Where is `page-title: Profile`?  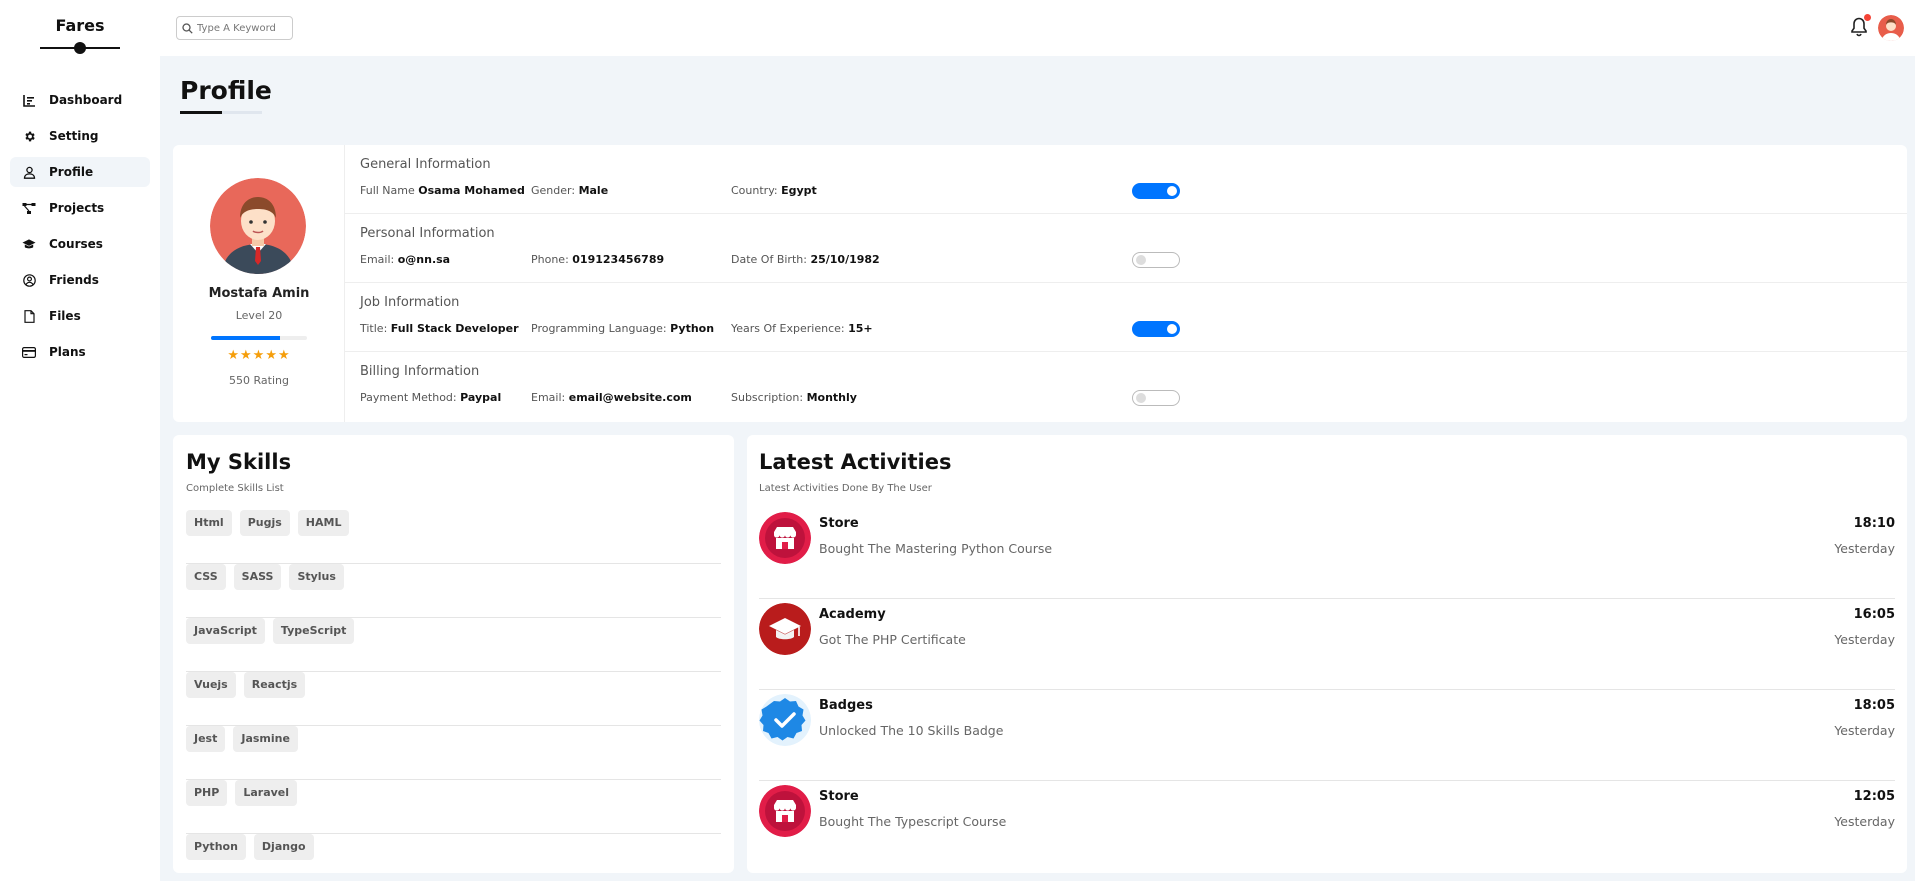
page-title: Profile is located at coordinates (226, 90).